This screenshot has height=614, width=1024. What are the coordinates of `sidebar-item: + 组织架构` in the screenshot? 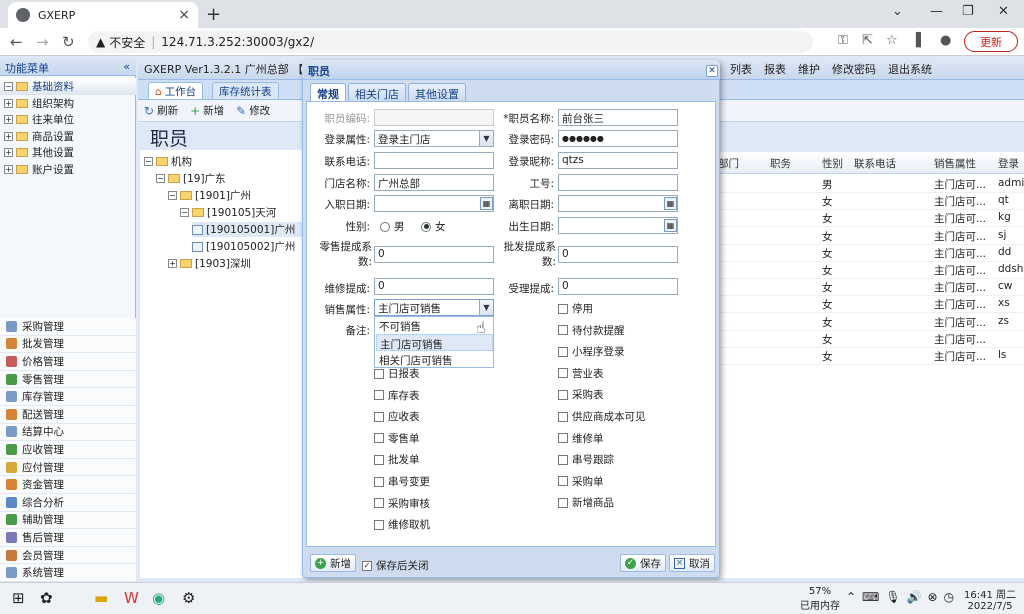 It's located at (68, 103).